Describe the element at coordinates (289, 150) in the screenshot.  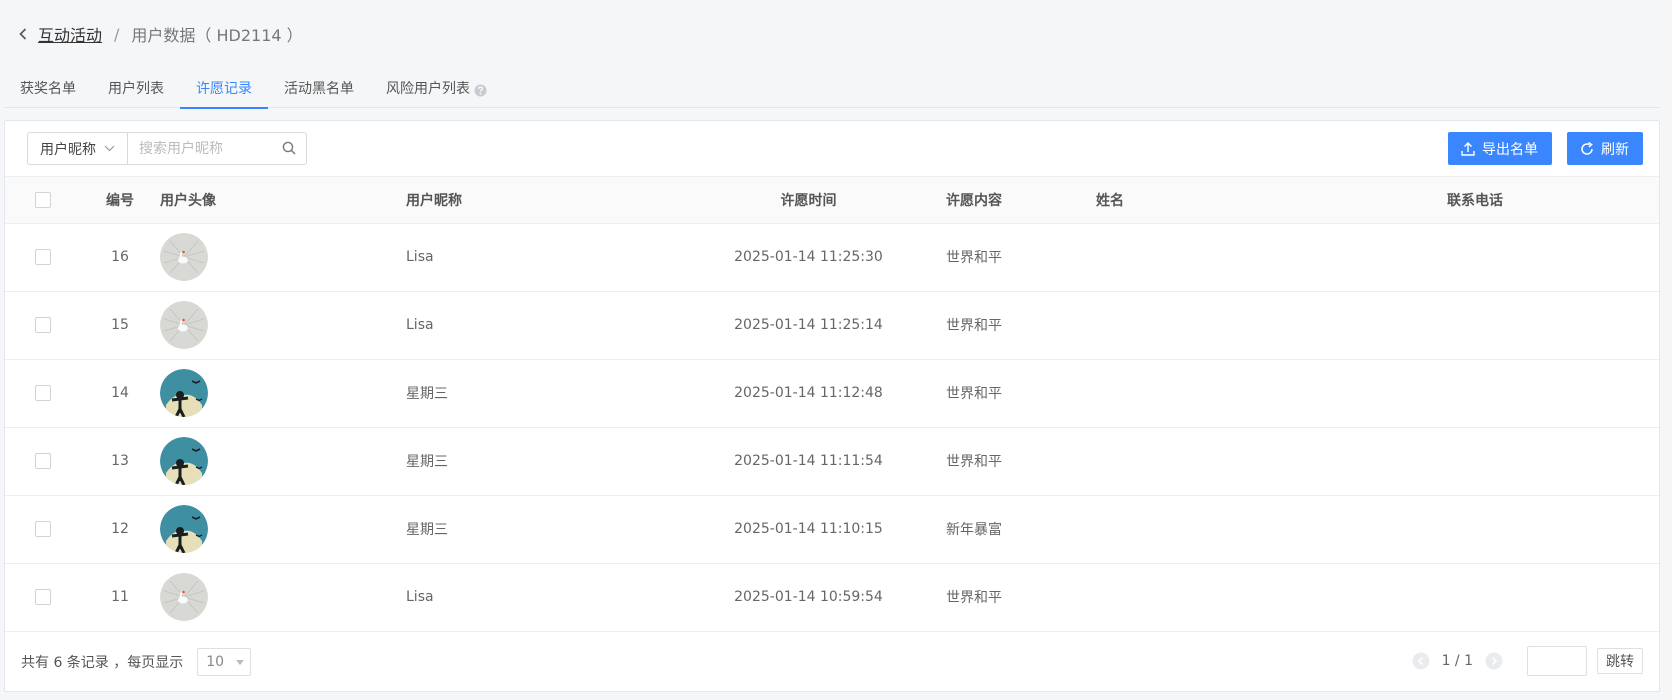
I see `search-icon` at that location.